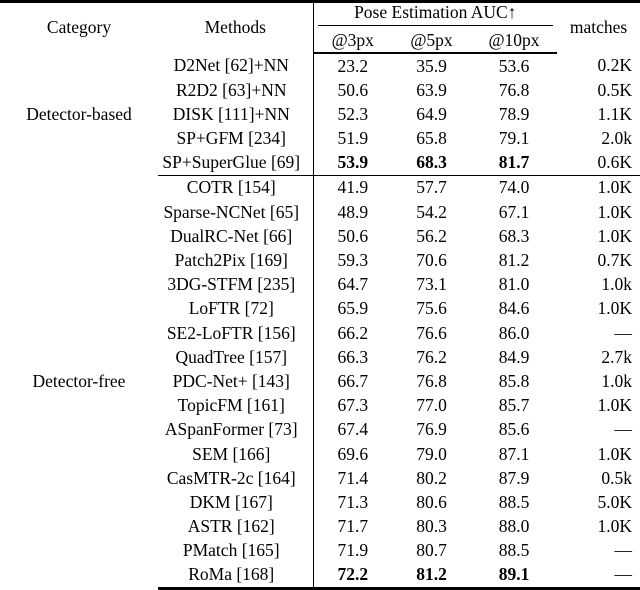  What do you see at coordinates (79, 381) in the screenshot?
I see `category-cell-detector-free: Detector-free` at bounding box center [79, 381].